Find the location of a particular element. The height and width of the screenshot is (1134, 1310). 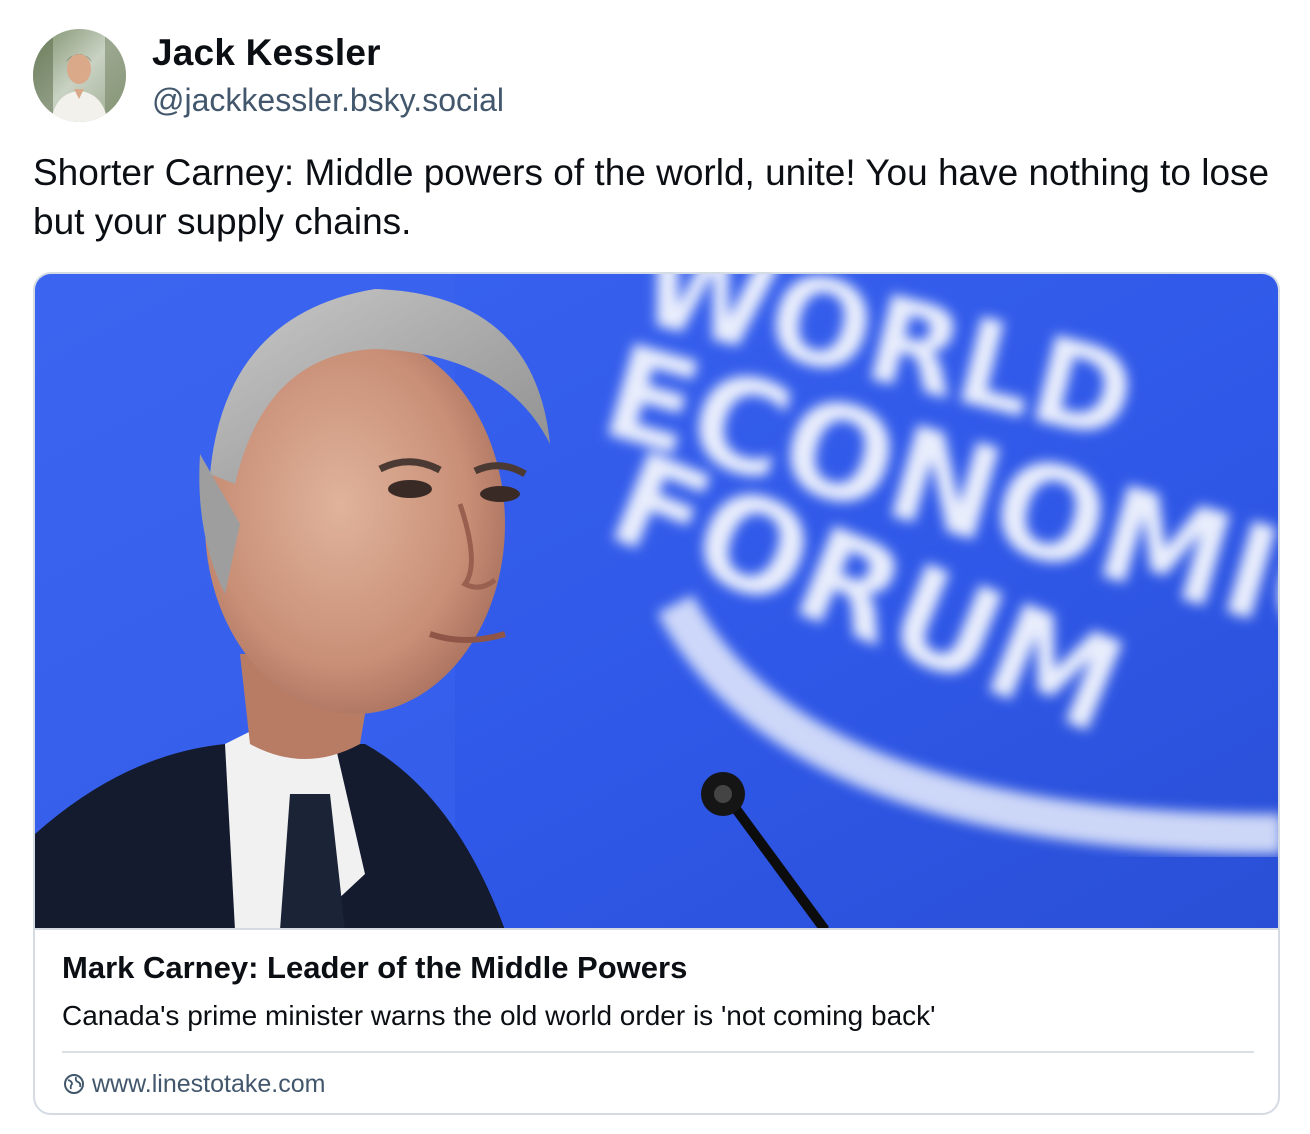

link-preview-domain: www.linestotake.com is located at coordinates (193, 1084).